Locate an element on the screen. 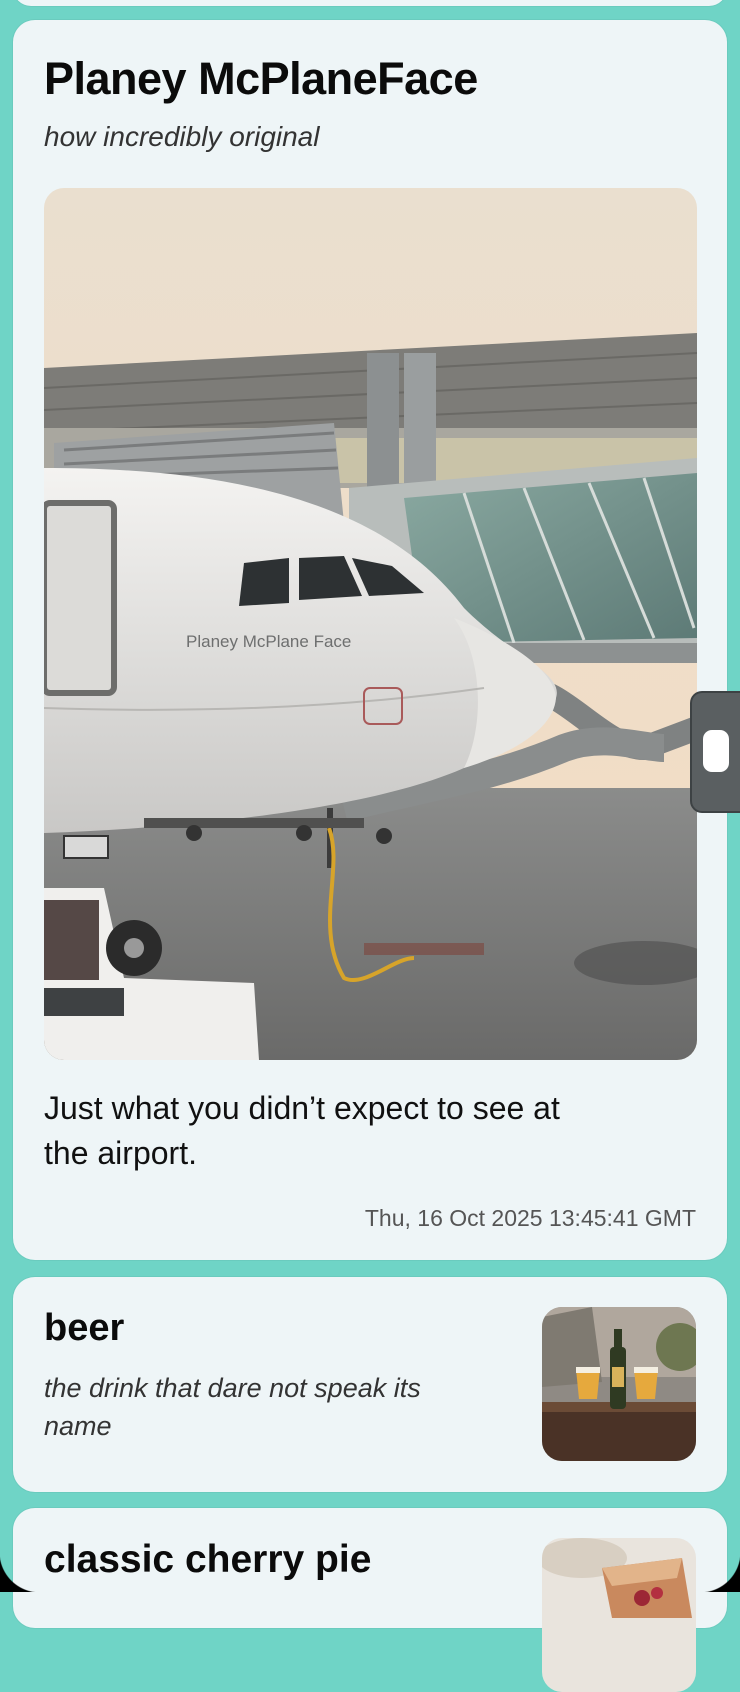  cherry-pie-thumbnail-illustration is located at coordinates (619, 1615).